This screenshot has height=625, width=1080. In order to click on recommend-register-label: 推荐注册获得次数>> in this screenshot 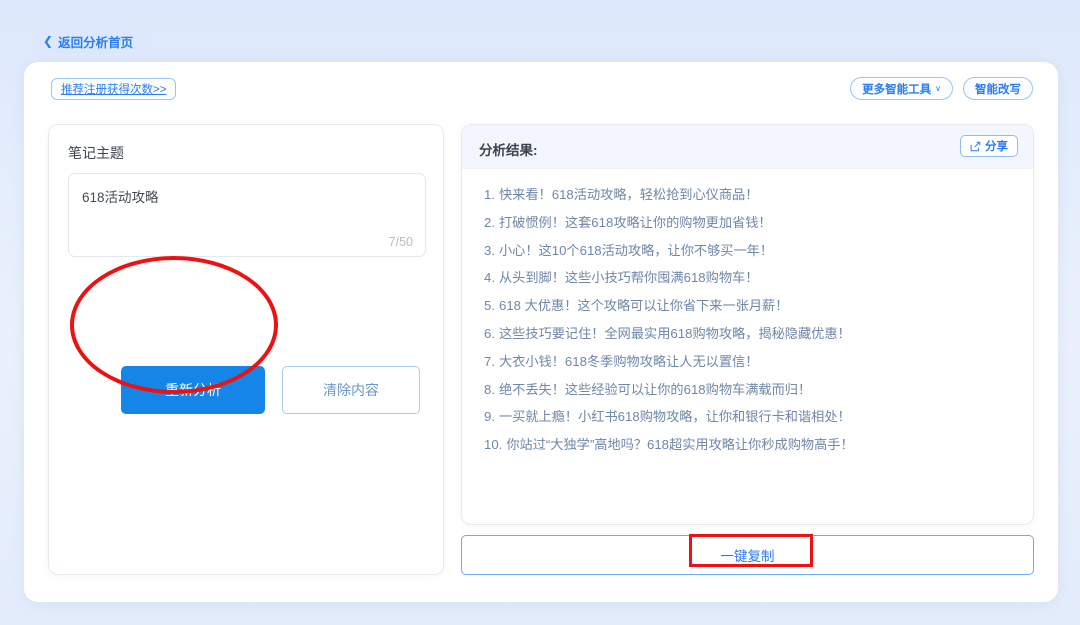, I will do `click(114, 90)`.